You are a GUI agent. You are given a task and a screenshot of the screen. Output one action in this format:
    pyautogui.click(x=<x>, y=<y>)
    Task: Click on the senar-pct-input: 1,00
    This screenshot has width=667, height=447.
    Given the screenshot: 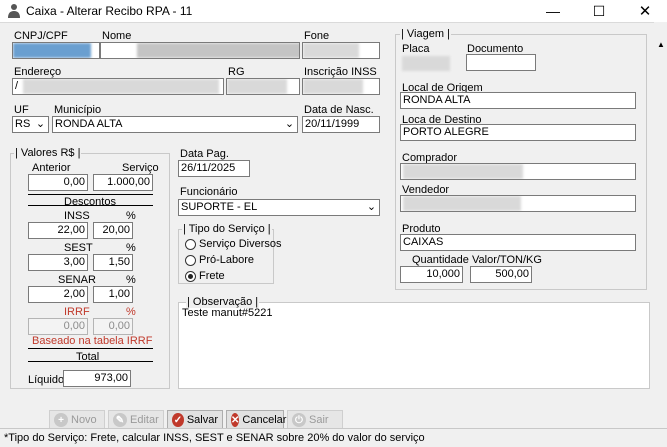 What is the action you would take?
    pyautogui.click(x=113, y=294)
    